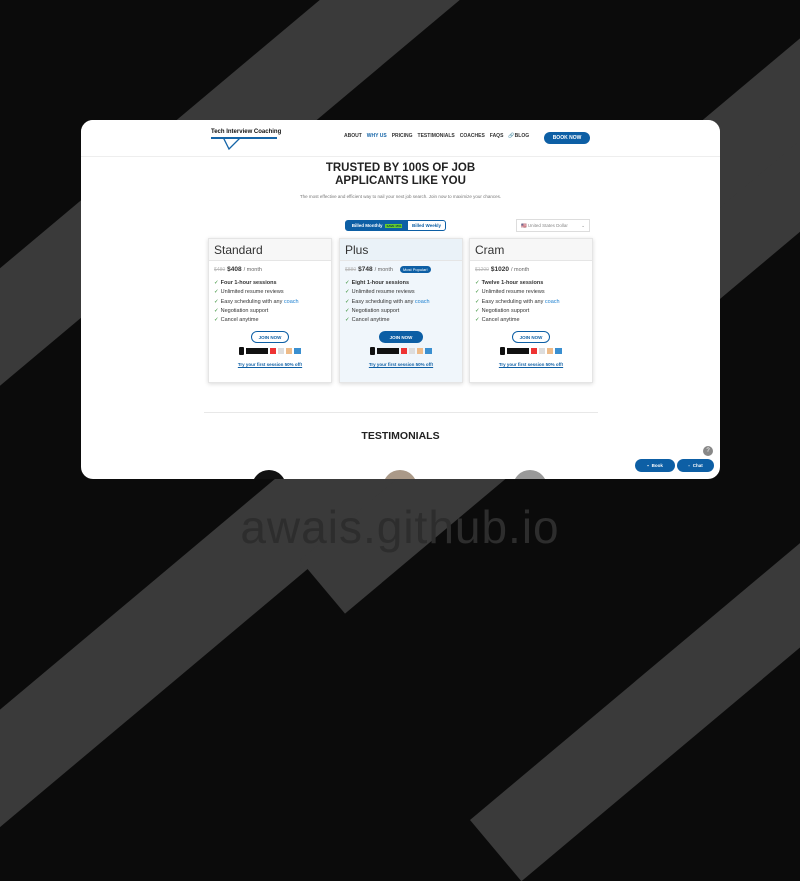 The image size is (800, 881). What do you see at coordinates (234, 269) in the screenshot?
I see `current-price: $408` at bounding box center [234, 269].